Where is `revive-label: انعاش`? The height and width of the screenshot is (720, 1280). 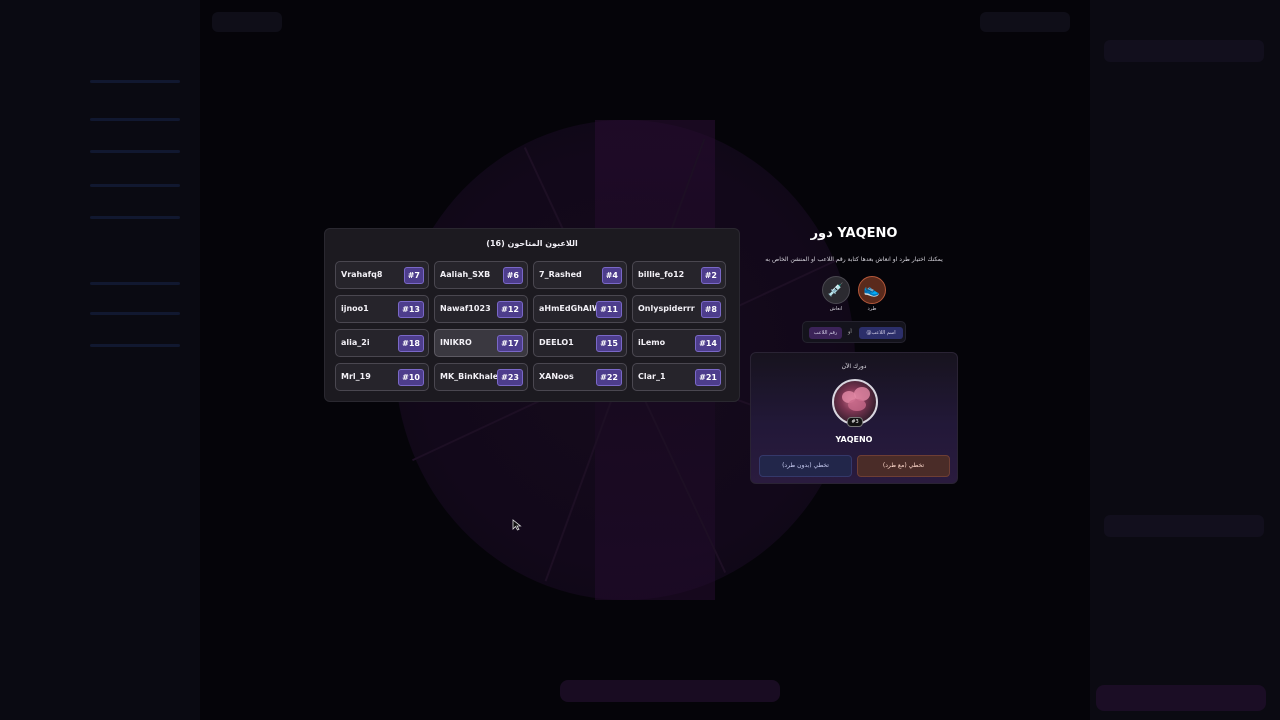 revive-label: انعاش is located at coordinates (836, 309).